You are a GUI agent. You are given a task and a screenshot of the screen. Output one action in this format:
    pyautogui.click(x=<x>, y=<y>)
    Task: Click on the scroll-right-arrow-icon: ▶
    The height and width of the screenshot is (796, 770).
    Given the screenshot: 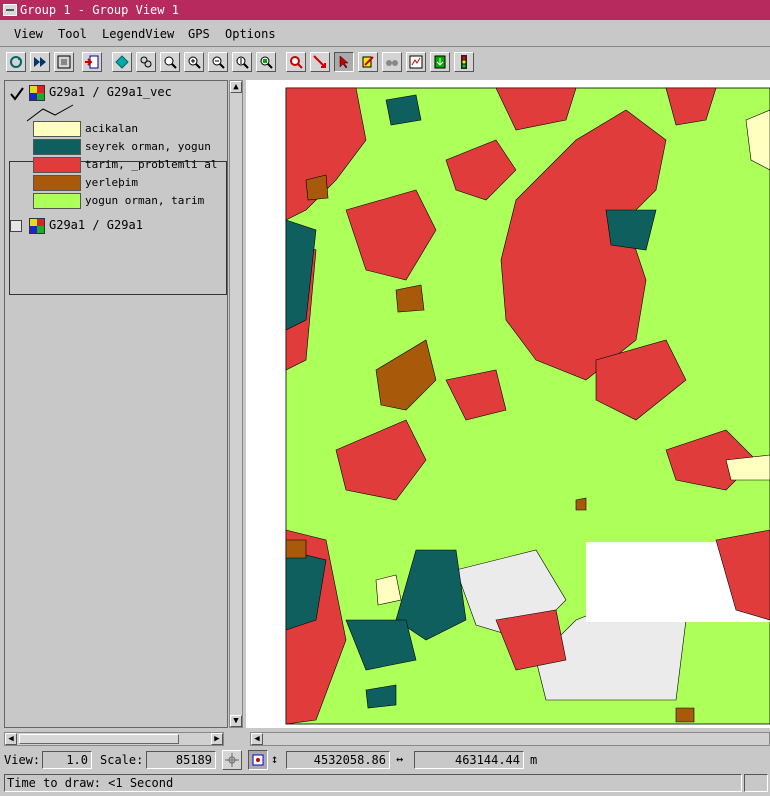 What is the action you would take?
    pyautogui.click(x=217, y=739)
    